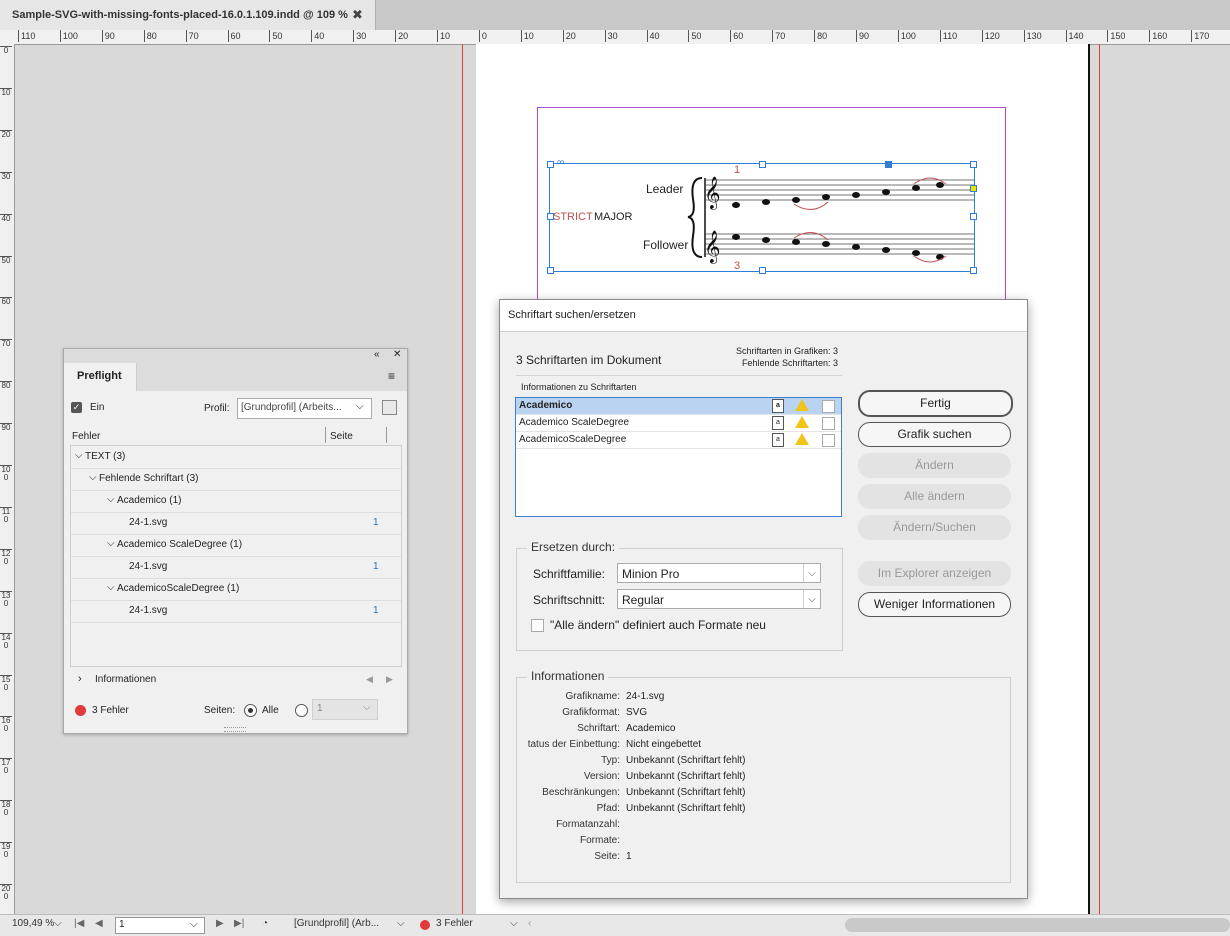  I want to click on column-header-page: Seite, so click(341, 436).